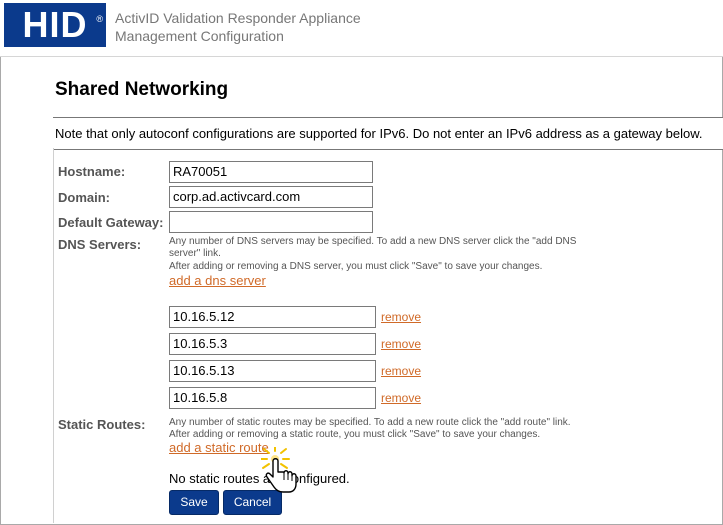 The image size is (723, 525). I want to click on logo-text: HID, so click(55, 24).